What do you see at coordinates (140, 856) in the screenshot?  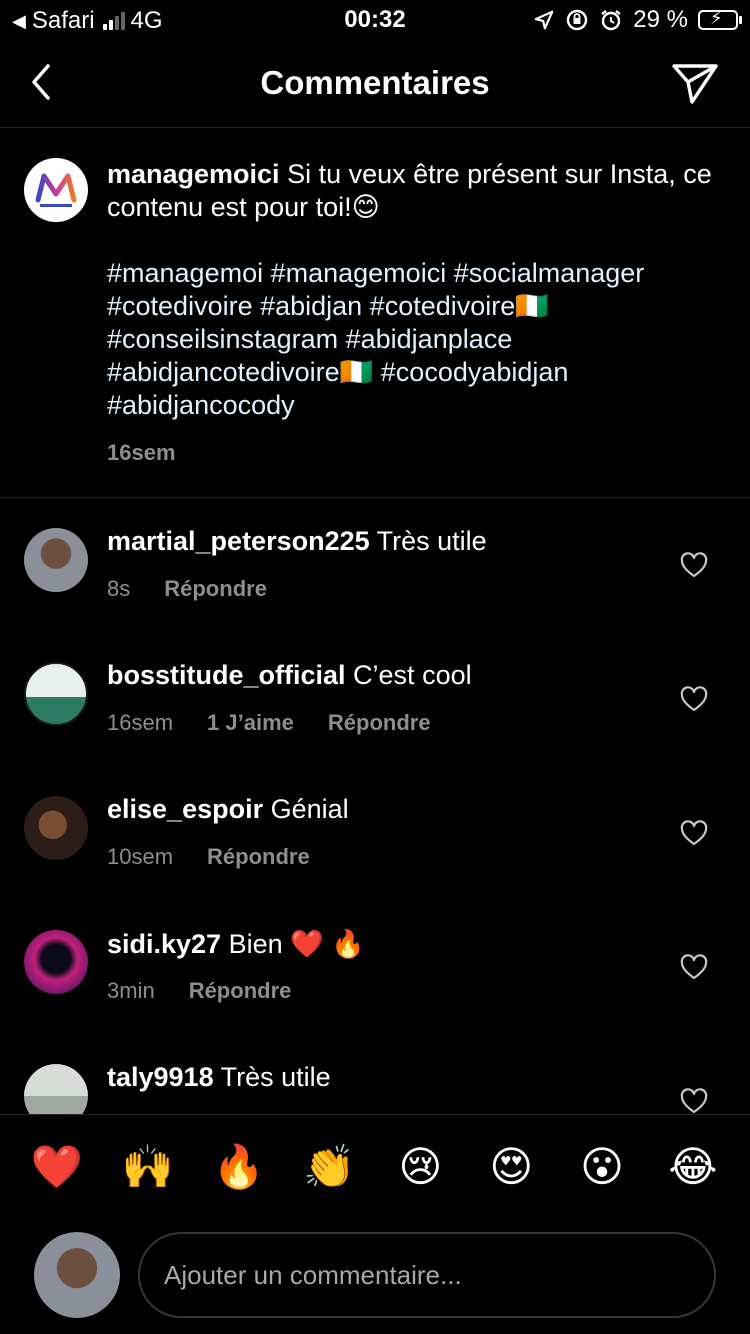 I see `comment-time: 10sem` at bounding box center [140, 856].